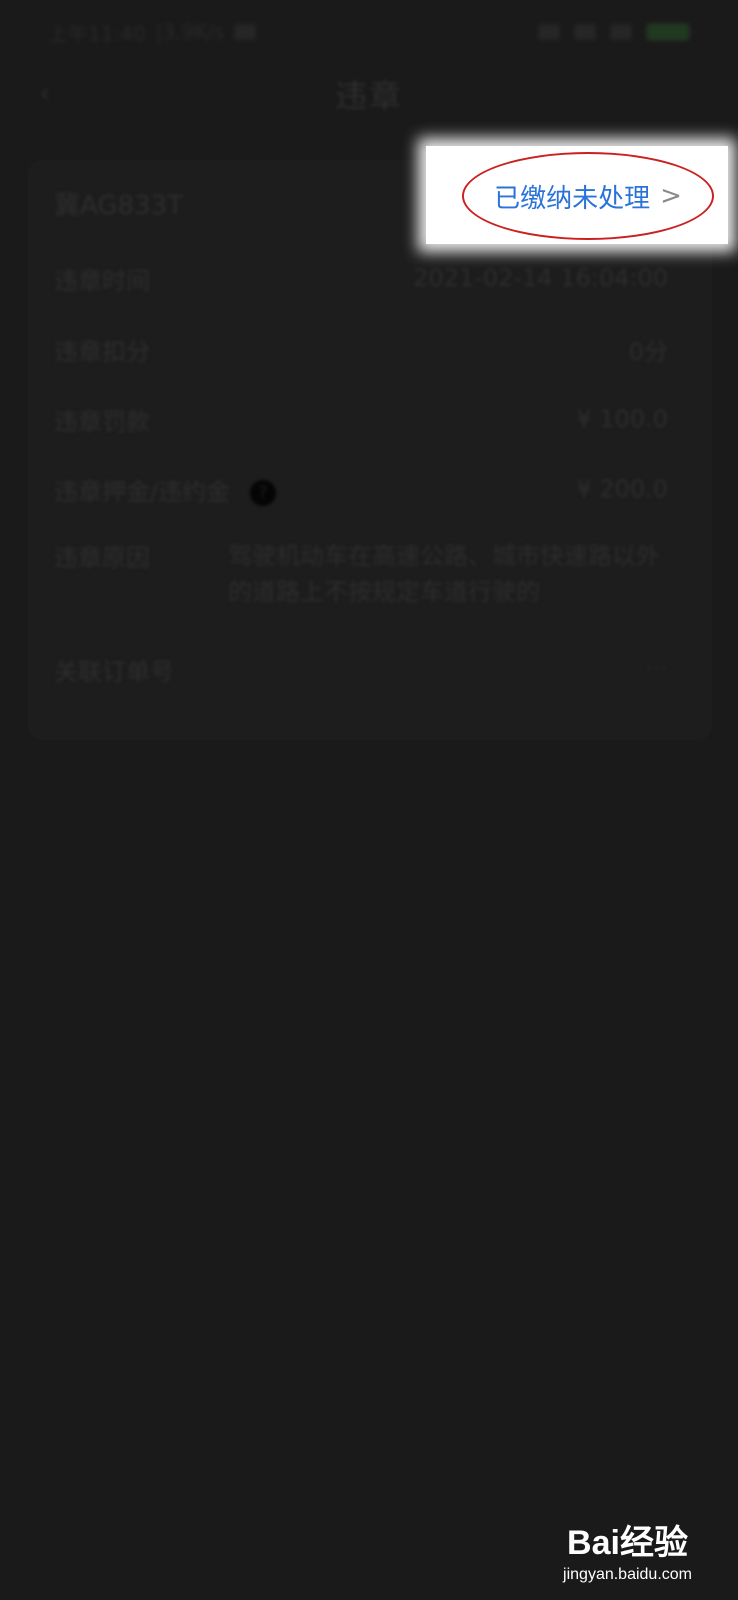 Image resolution: width=738 pixels, height=1600 pixels. What do you see at coordinates (102, 351) in the screenshot?
I see `violation-points-label: 违章扣分` at bounding box center [102, 351].